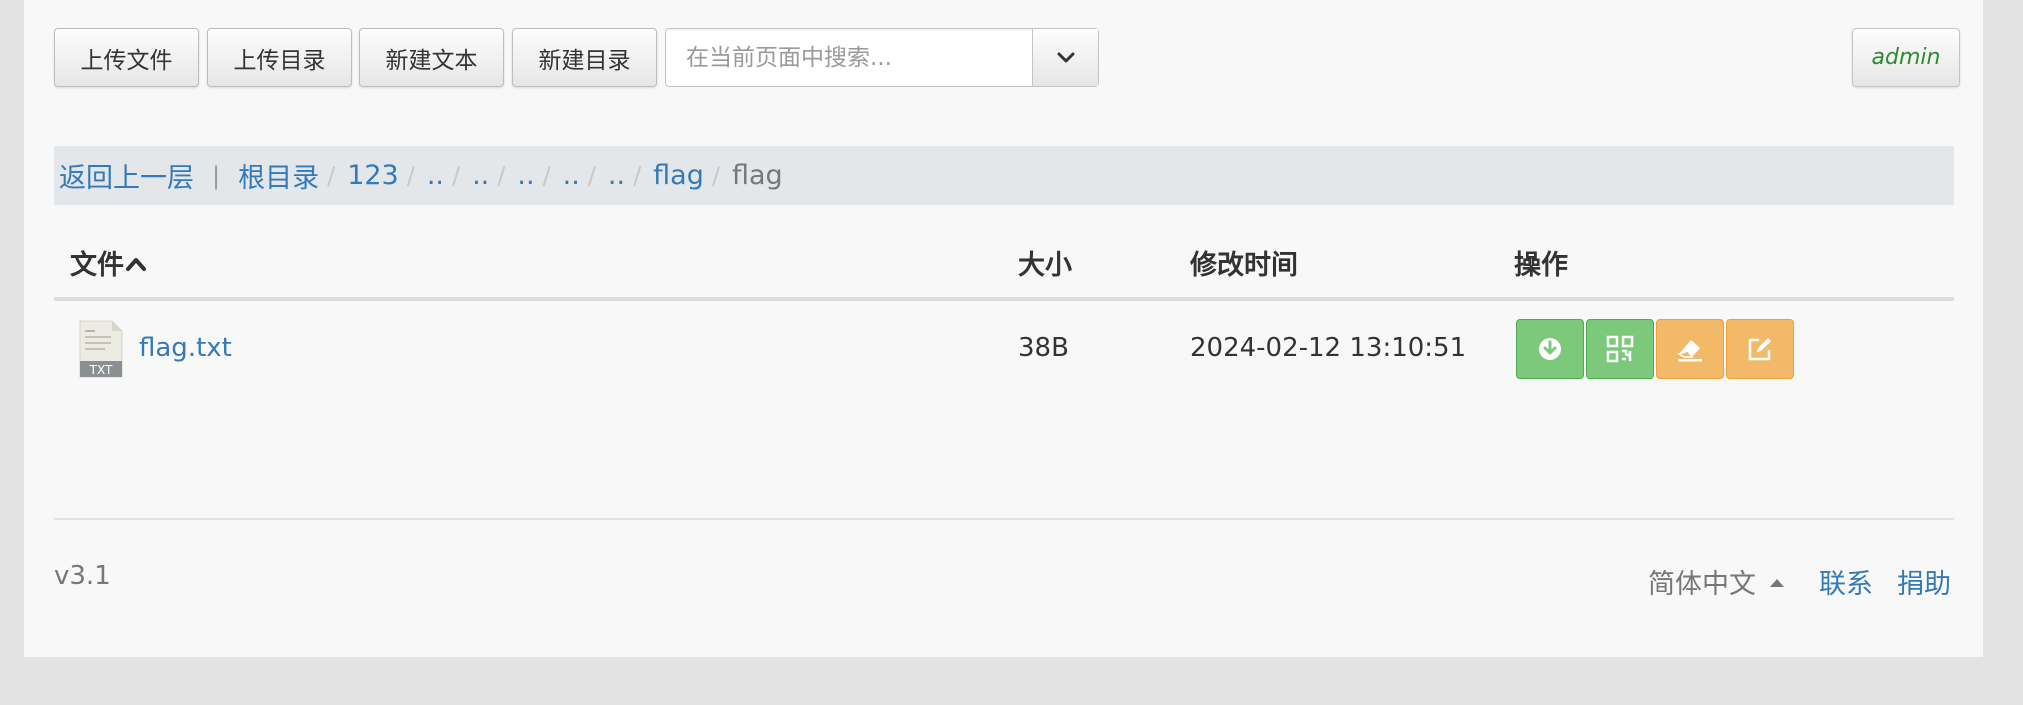 Image resolution: width=2023 pixels, height=705 pixels. Describe the element at coordinates (431, 57) in the screenshot. I see `new-text-button: 新建文本` at that location.